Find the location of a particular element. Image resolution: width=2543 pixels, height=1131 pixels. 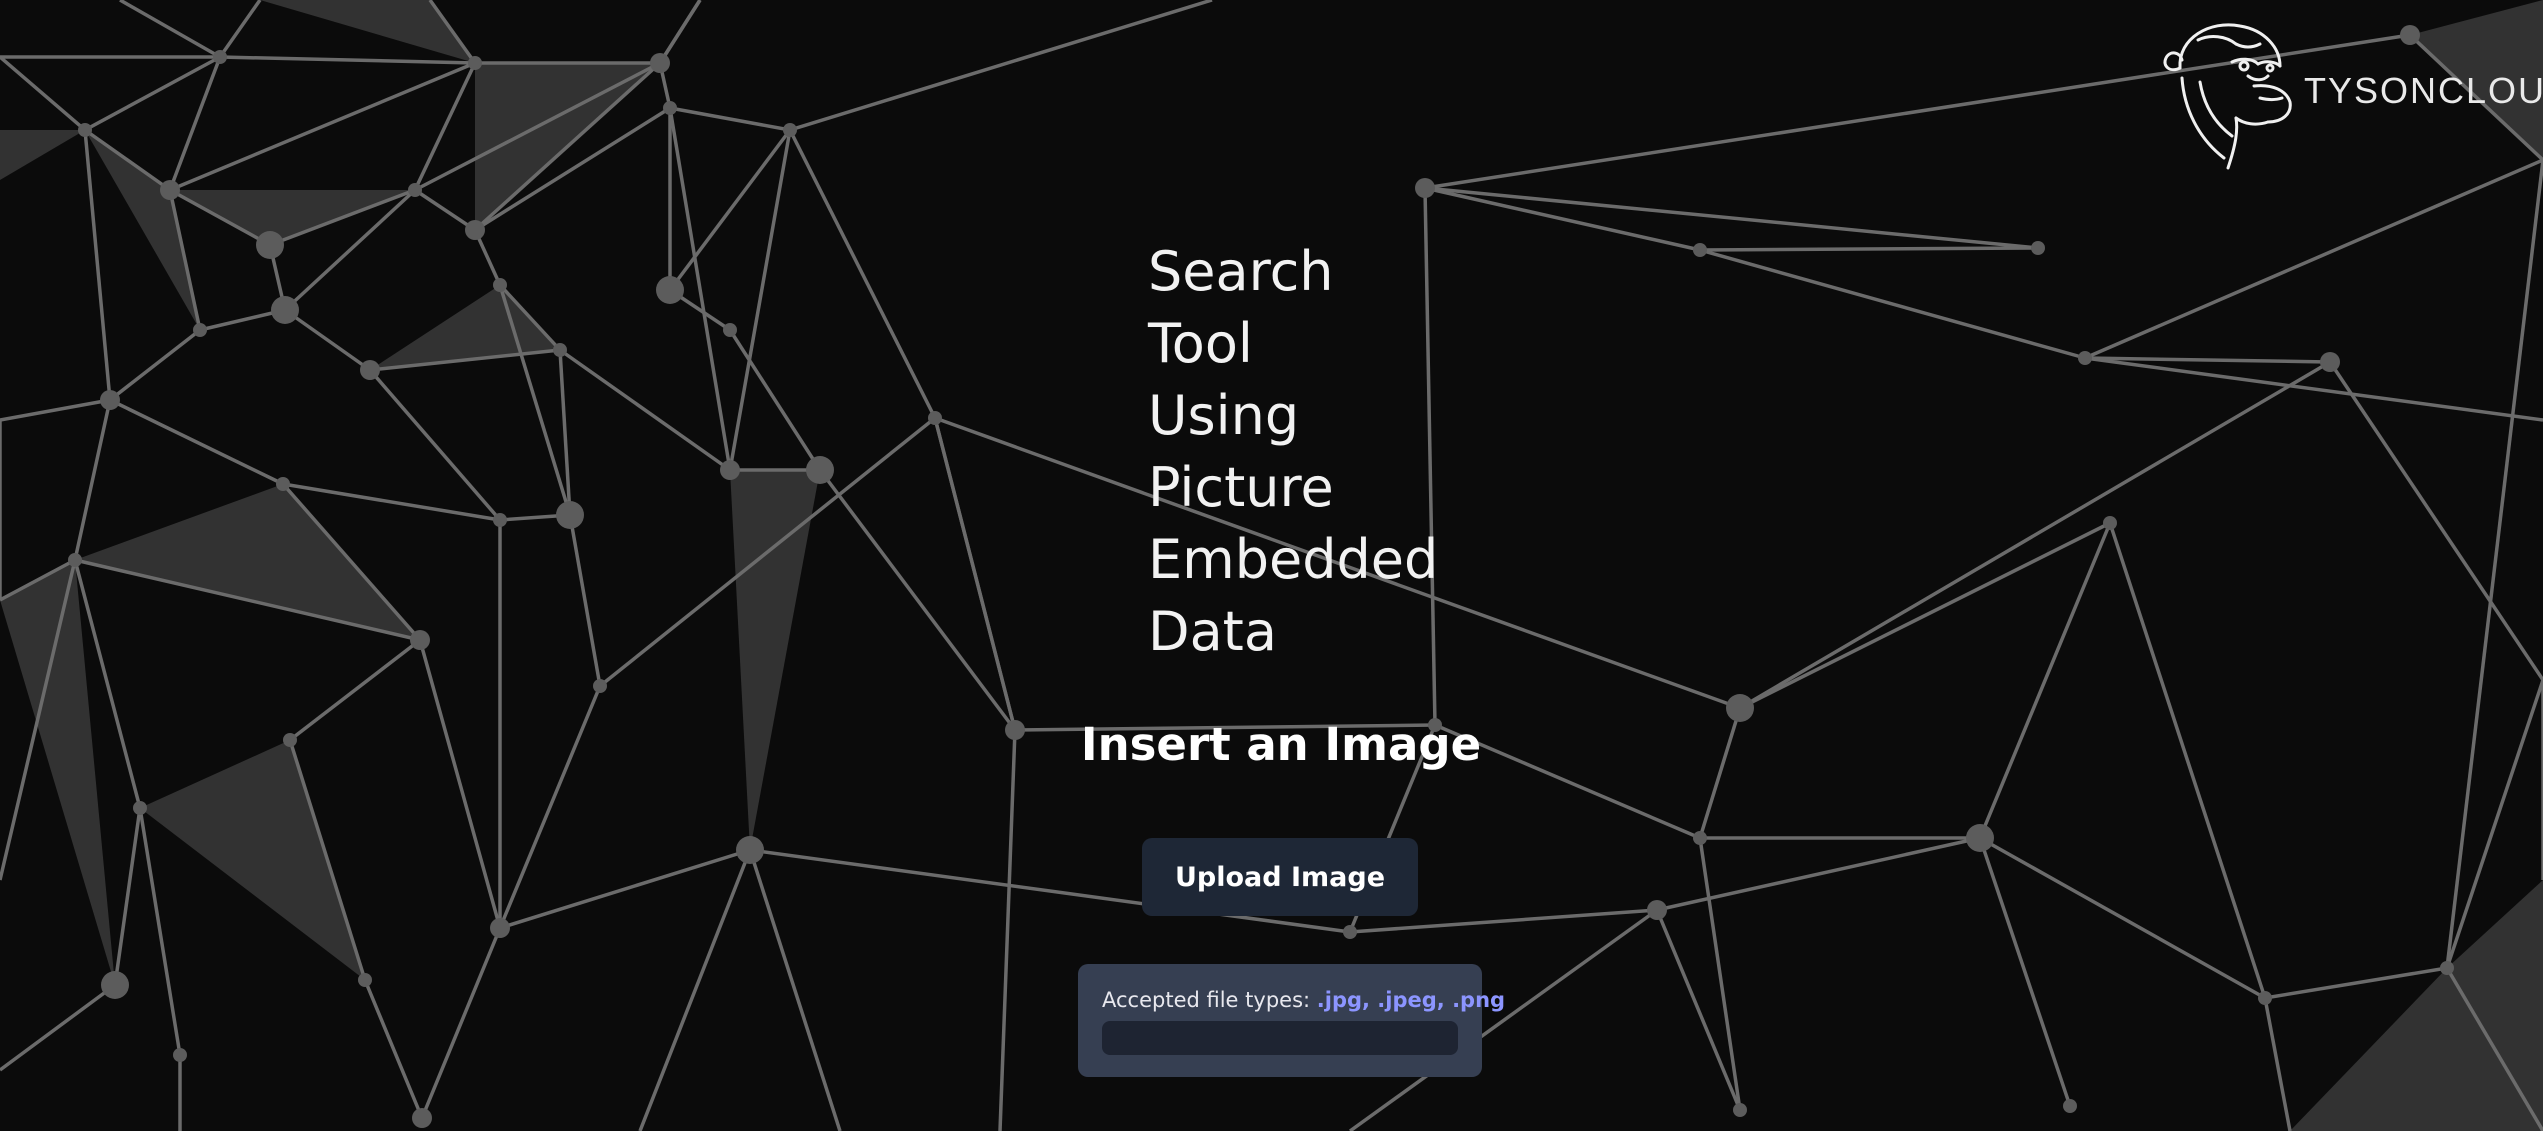

brand-name: TYSONCLOUD is located at coordinates (2423, 90).